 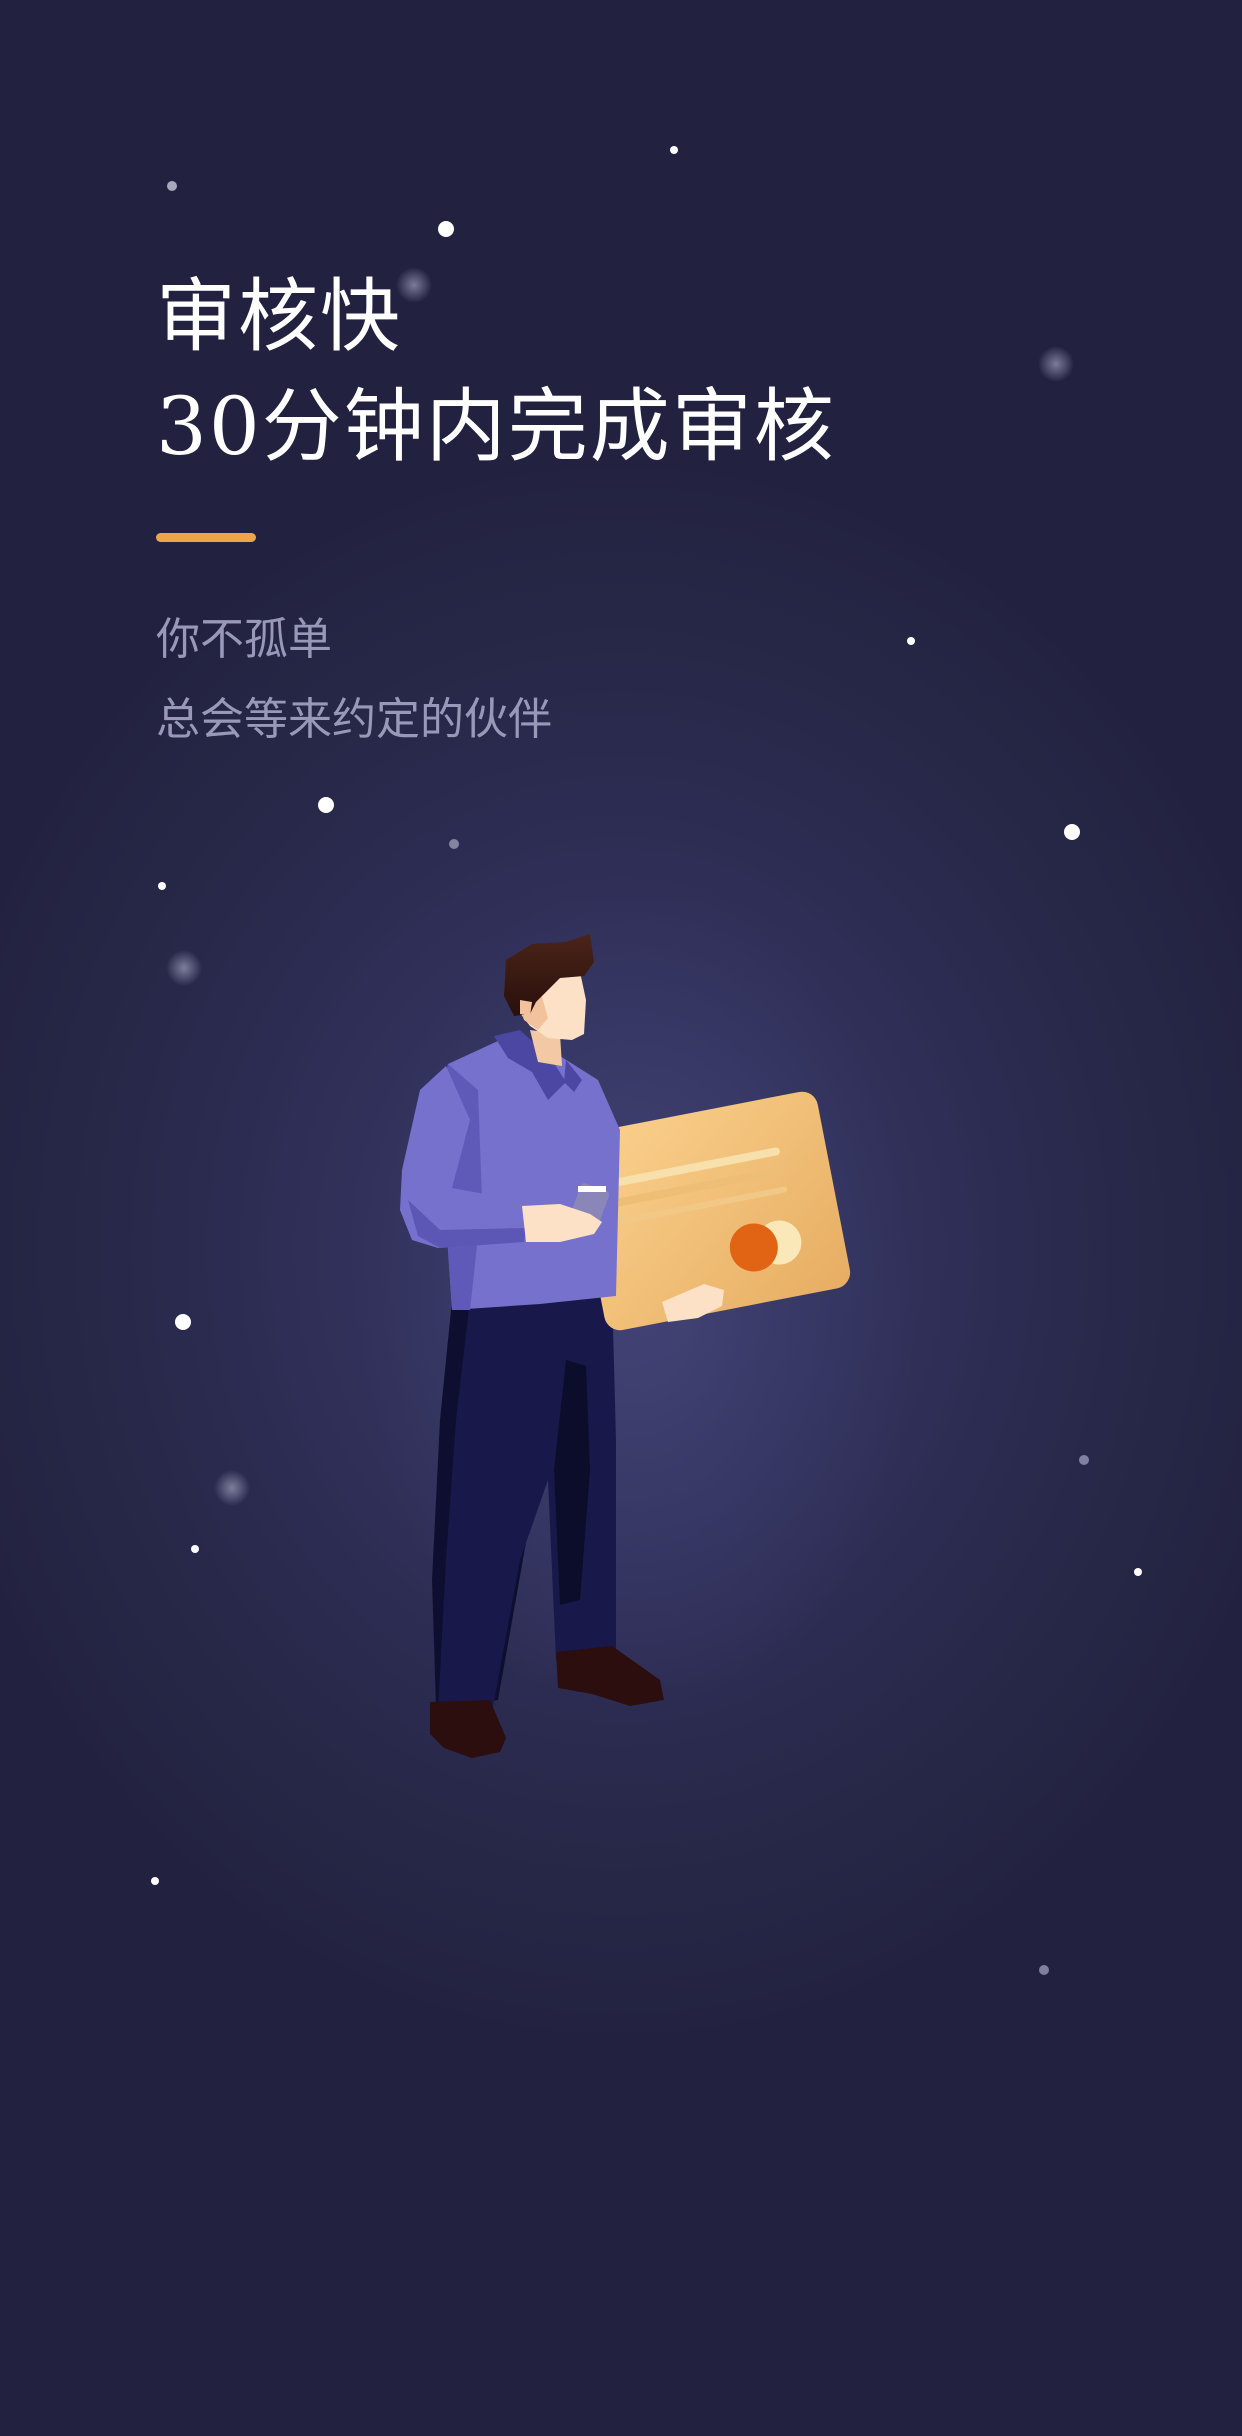 I want to click on headline: 审核快 30分钟内完成审核, so click(x=496, y=372).